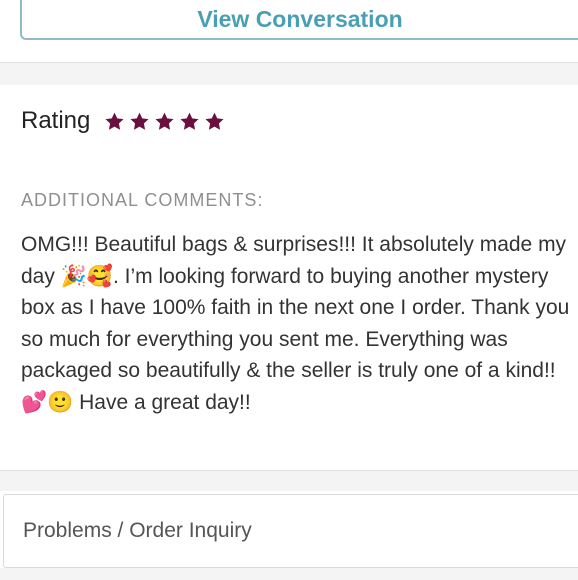 The width and height of the screenshot is (578, 580). Describe the element at coordinates (290, 531) in the screenshot. I see `problems-order-inquiry-link: Problems / Order Inquiry` at that location.